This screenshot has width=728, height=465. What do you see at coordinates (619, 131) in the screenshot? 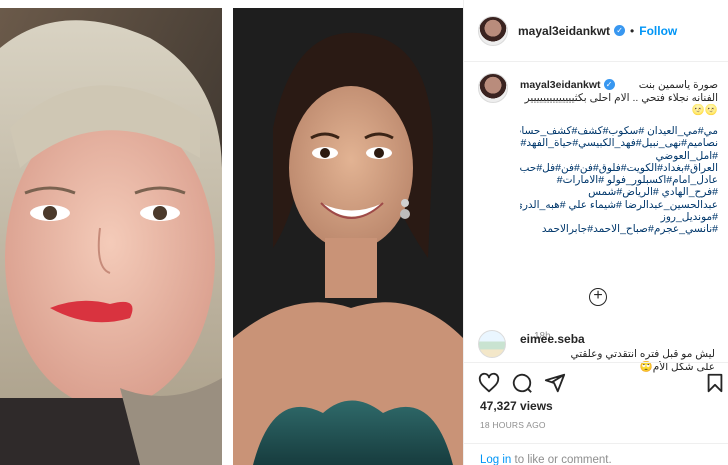
I see `hashtag-line: مي#مي_العيدان #سكوب#كشف#كشف_حساب#` at bounding box center [619, 131].